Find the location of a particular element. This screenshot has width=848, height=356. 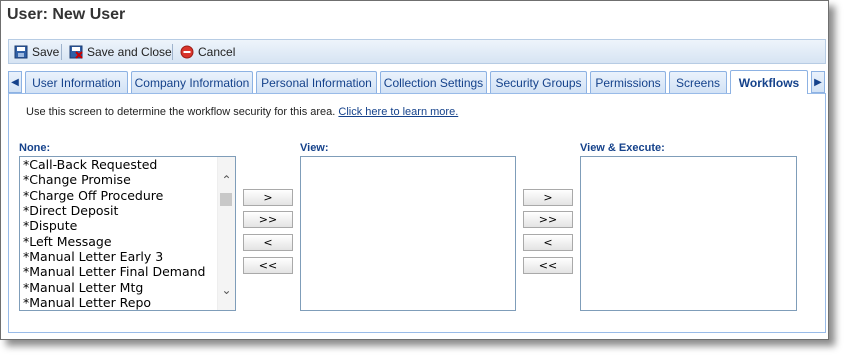

none-list-label: None: is located at coordinates (35, 148).